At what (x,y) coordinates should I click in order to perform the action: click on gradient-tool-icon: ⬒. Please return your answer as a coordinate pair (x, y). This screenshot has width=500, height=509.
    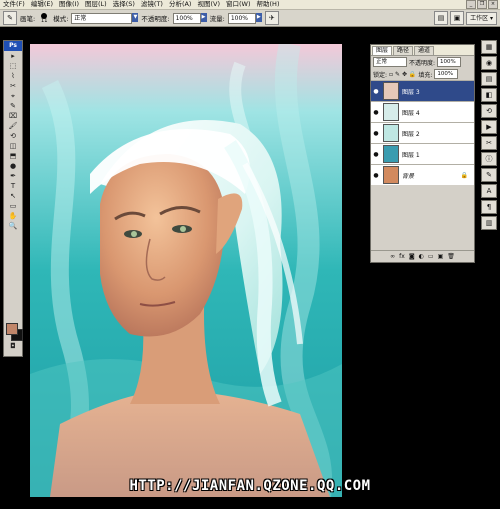
    Looking at the image, I should click on (13, 156).